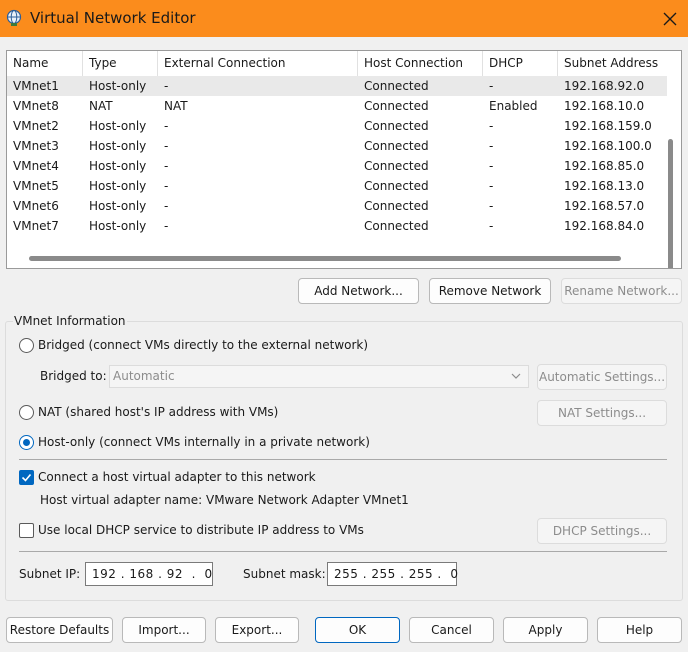 This screenshot has height=652, width=688. What do you see at coordinates (113, 18) in the screenshot?
I see `window-title: Virtual Network Editor` at bounding box center [113, 18].